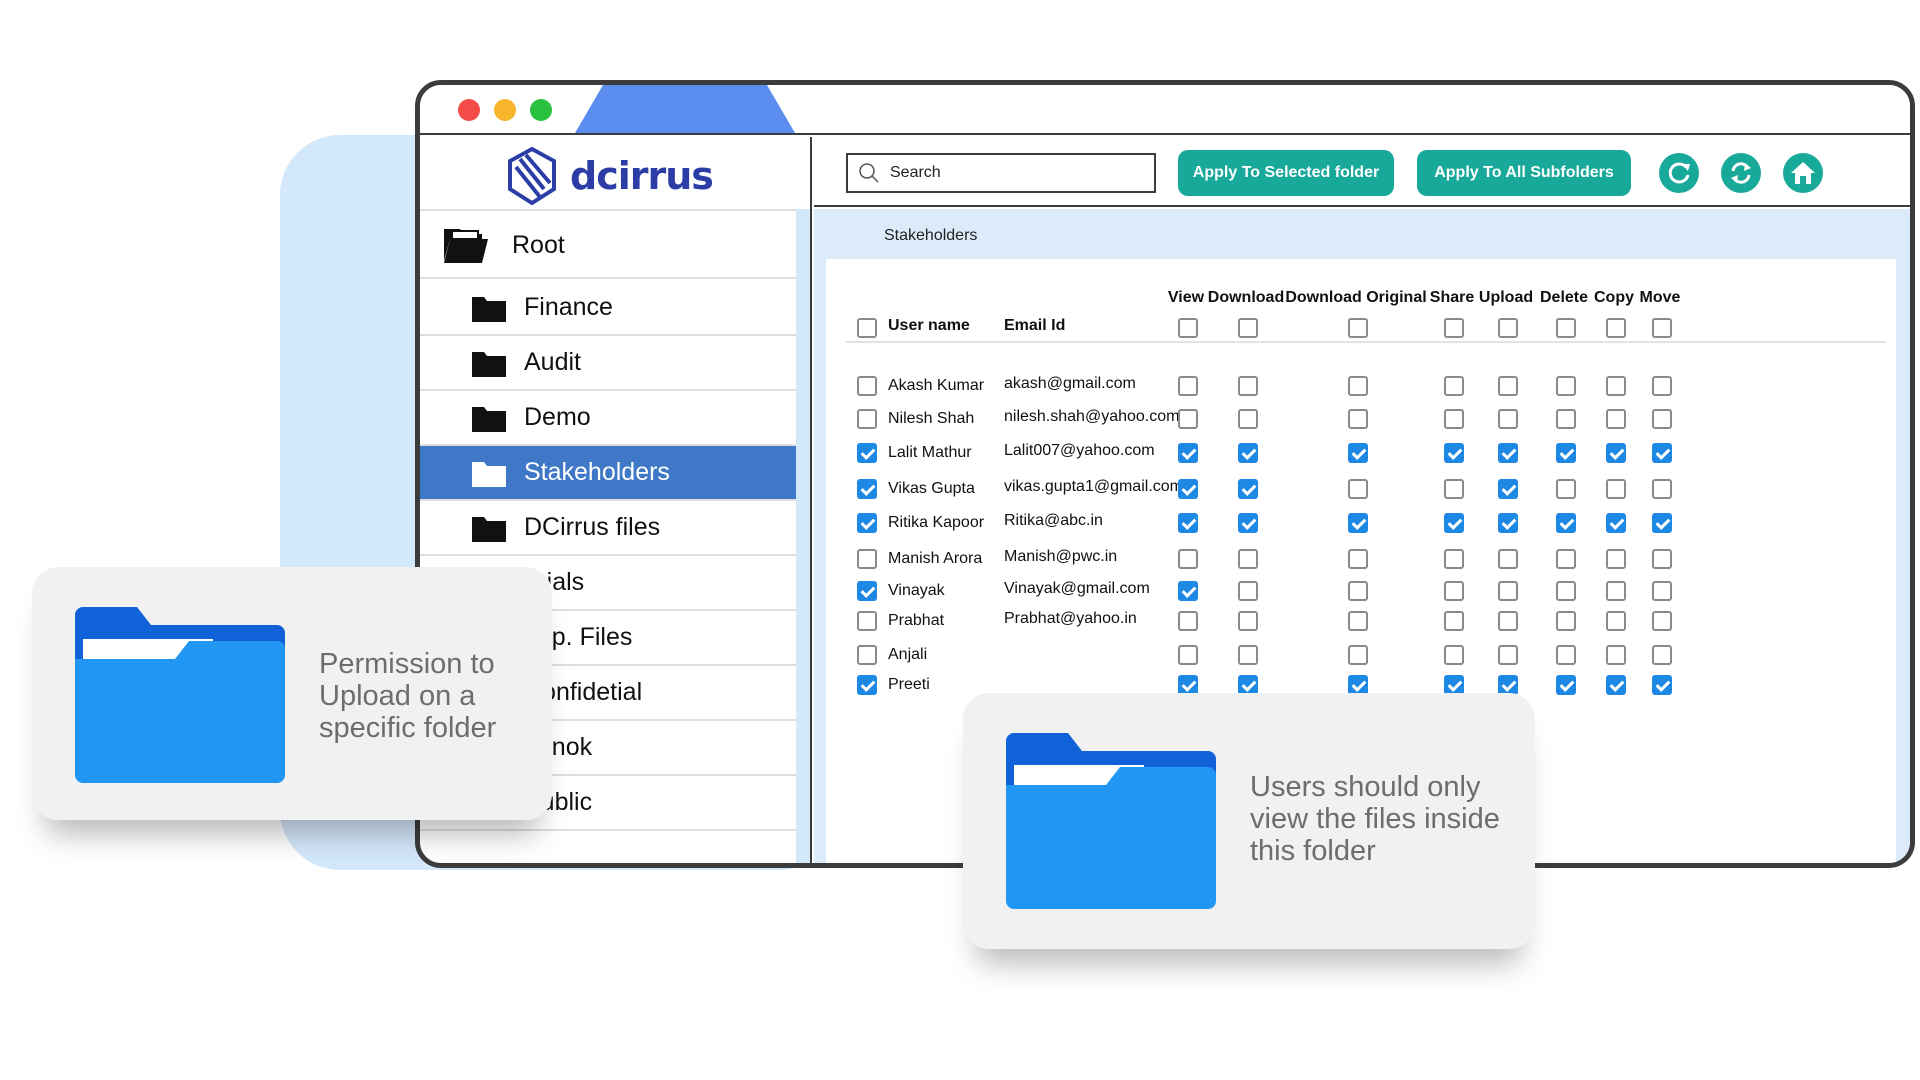 This screenshot has width=1920, height=1080. I want to click on browser-tab, so click(685, 109).